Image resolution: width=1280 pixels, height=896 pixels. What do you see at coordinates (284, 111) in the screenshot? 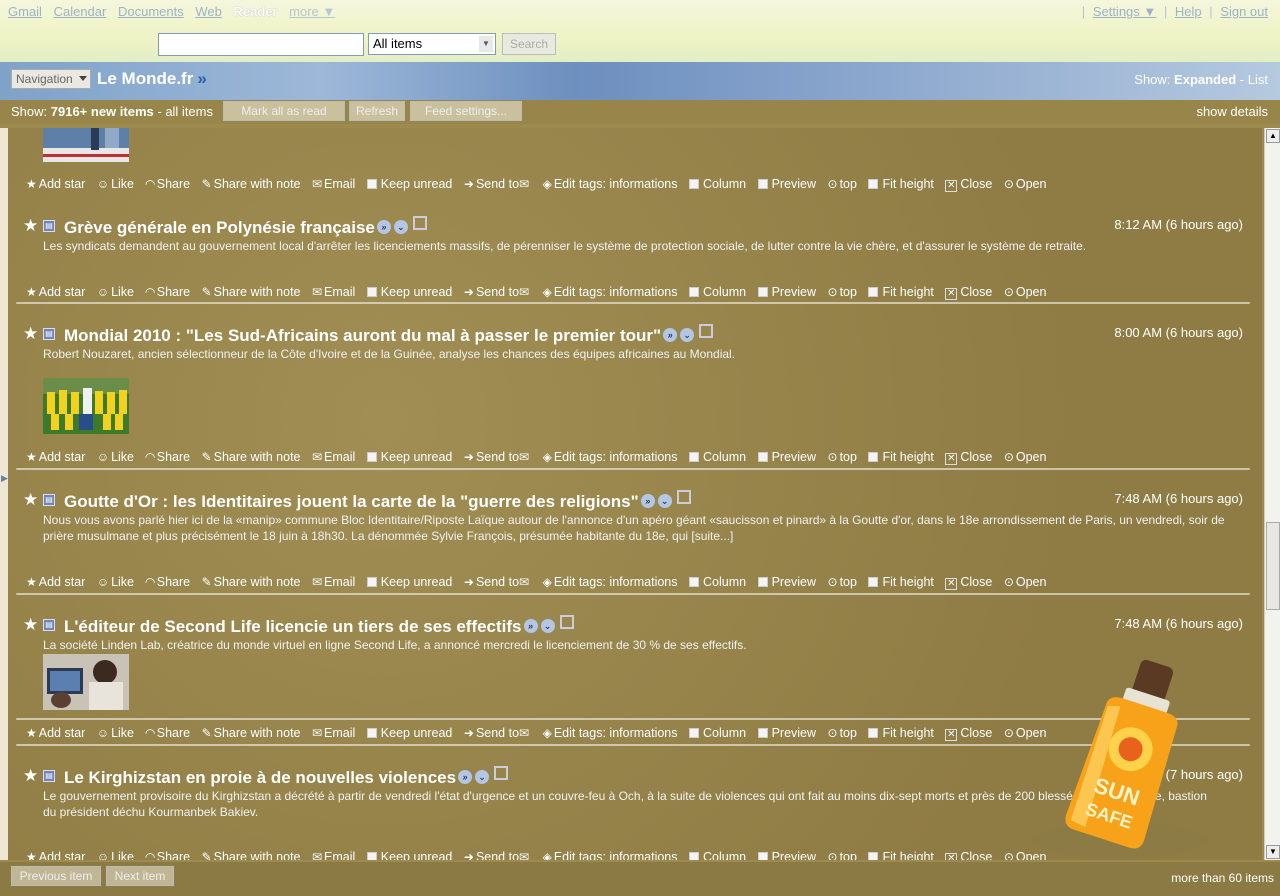
I see `mark-all-read-button: Mark all as read` at bounding box center [284, 111].